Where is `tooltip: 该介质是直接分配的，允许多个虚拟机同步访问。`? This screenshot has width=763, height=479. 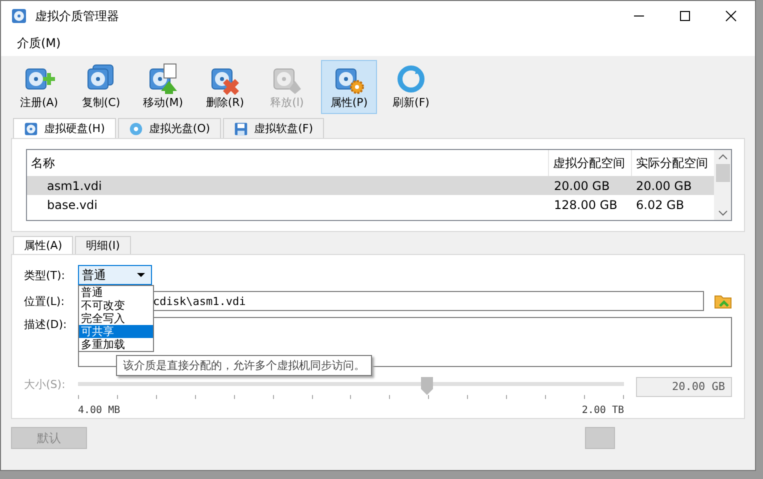
tooltip: 该介质是直接分配的，允许多个虚拟机同步访问。 is located at coordinates (244, 365).